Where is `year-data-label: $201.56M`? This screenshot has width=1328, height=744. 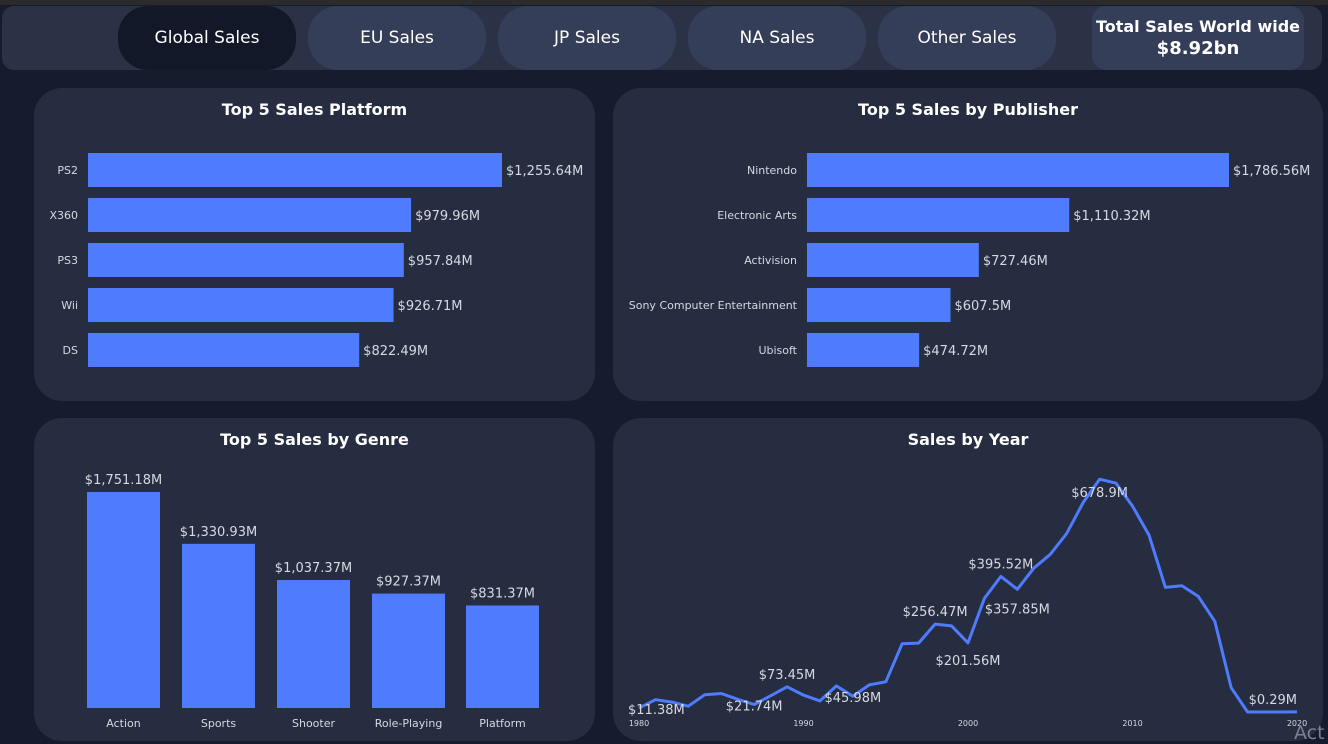 year-data-label: $201.56M is located at coordinates (968, 661).